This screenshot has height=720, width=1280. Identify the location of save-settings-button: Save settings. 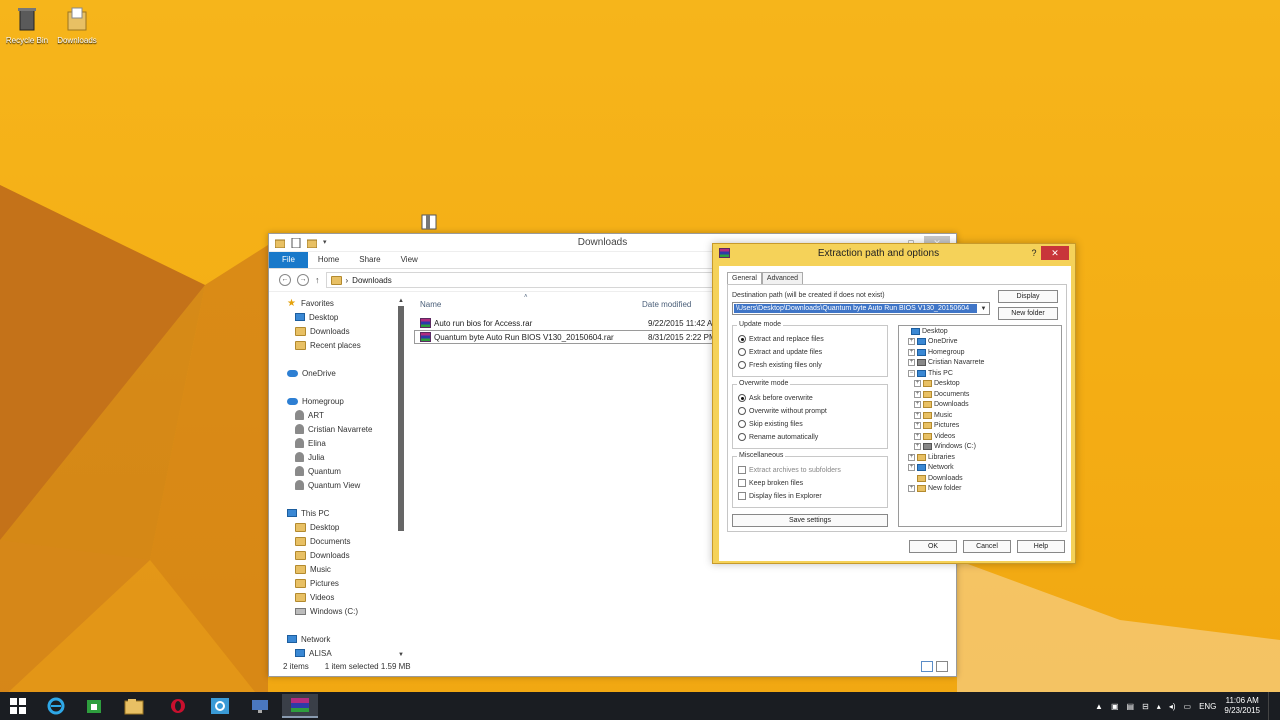
(810, 520).